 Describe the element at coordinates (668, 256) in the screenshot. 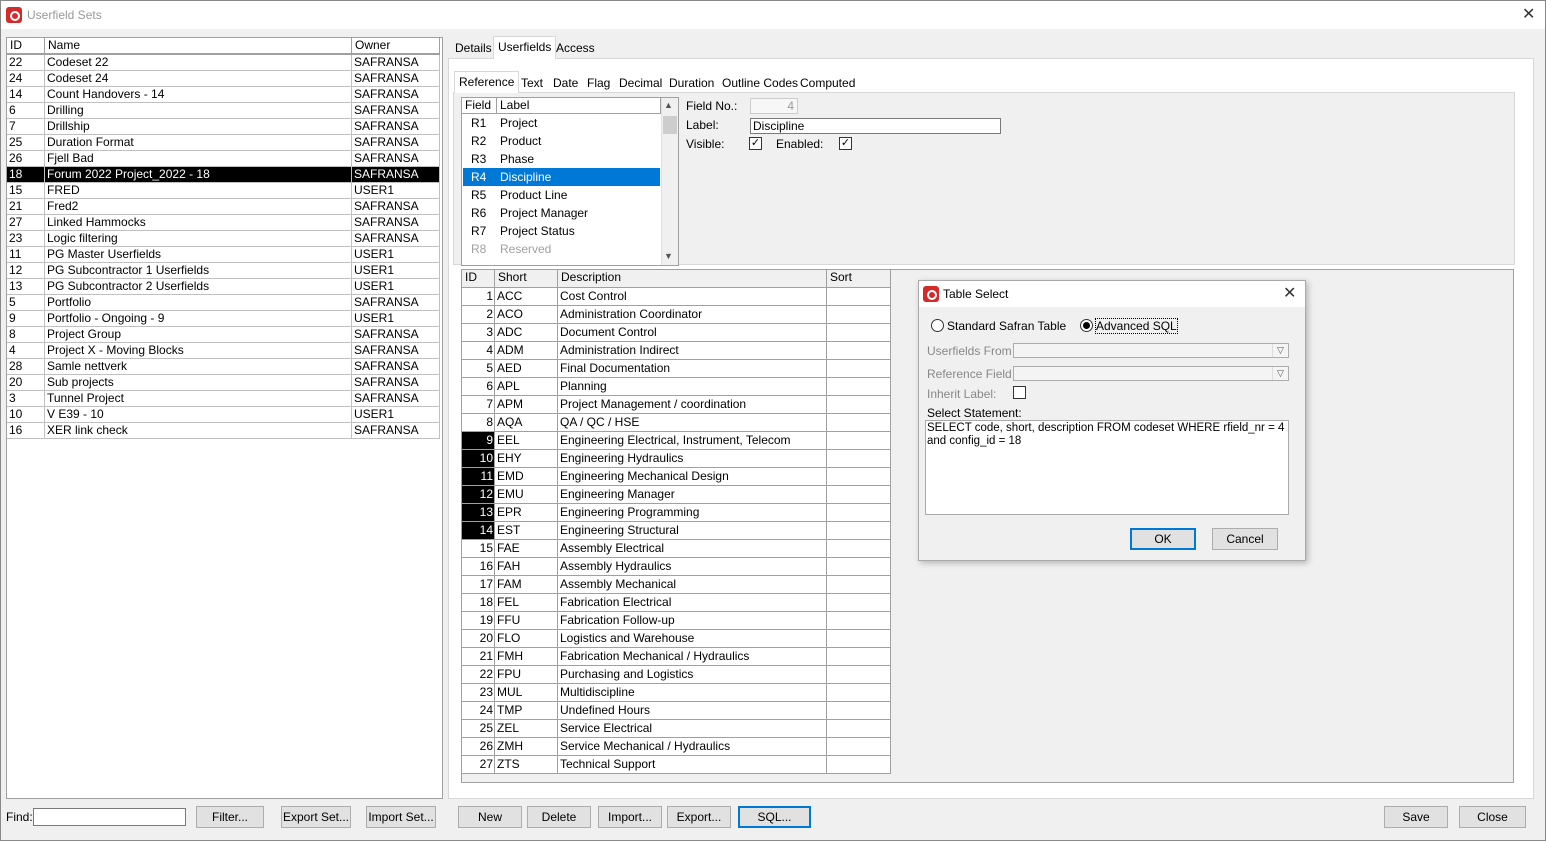

I see `scroll-down-icon: ▼` at that location.